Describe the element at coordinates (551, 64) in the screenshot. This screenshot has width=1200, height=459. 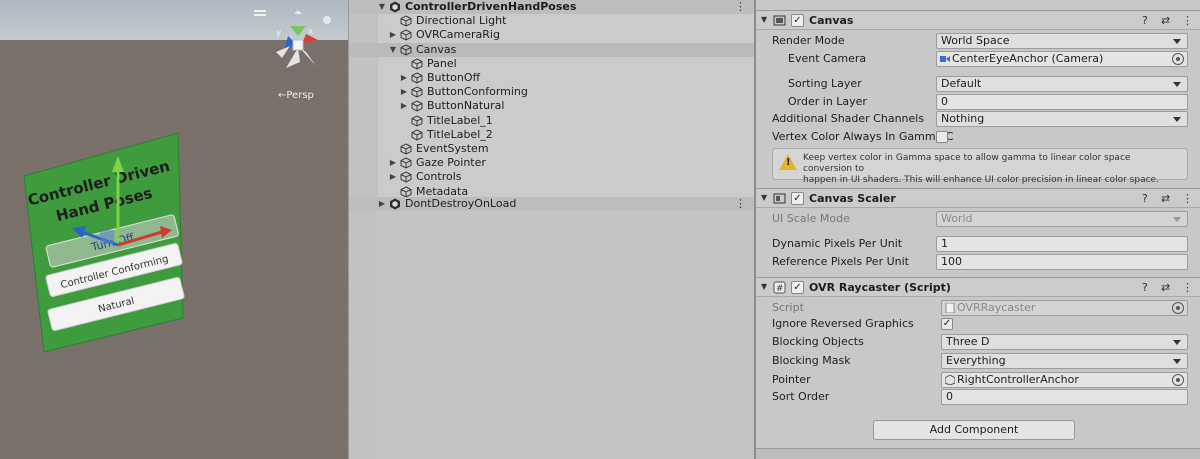
I see `hierarchy-item: Panel` at that location.